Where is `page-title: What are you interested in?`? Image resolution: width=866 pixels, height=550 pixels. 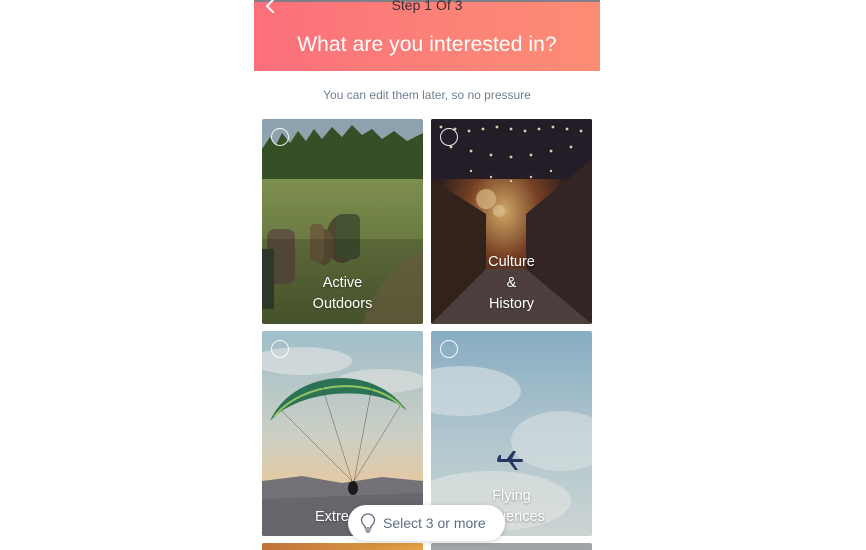
page-title: What are you interested in? is located at coordinates (427, 44).